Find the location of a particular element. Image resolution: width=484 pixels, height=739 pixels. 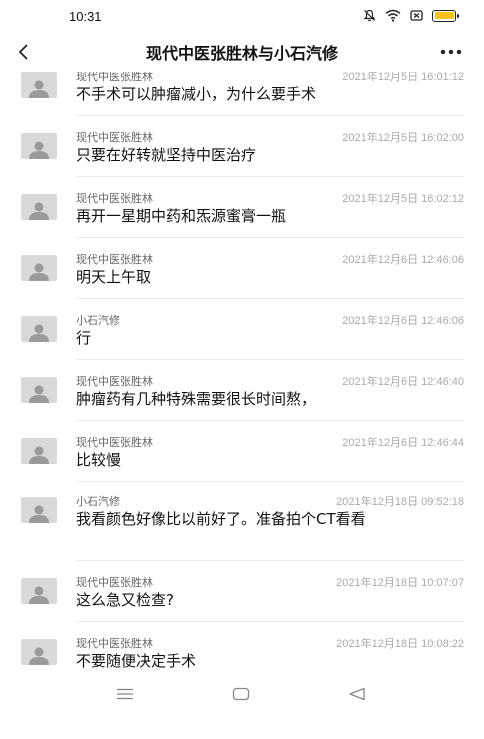

message-text: 这么急又检查? is located at coordinates (125, 600).